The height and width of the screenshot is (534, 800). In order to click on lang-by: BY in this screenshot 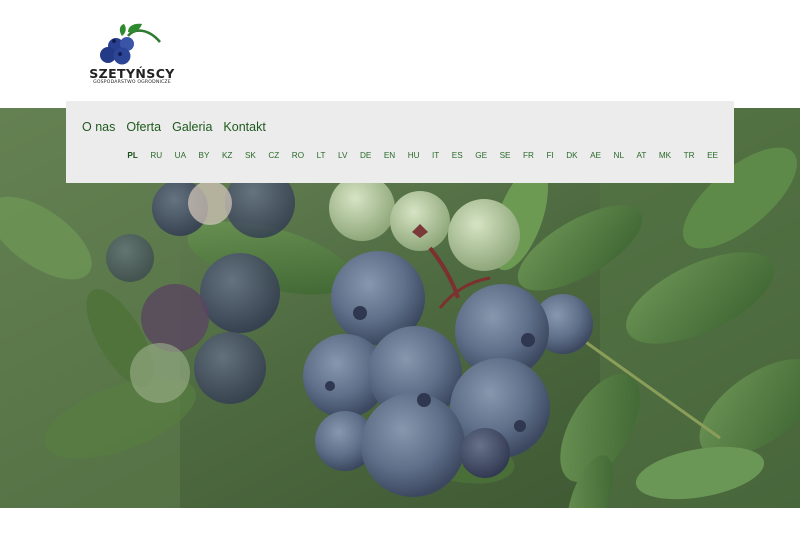, I will do `click(204, 156)`.